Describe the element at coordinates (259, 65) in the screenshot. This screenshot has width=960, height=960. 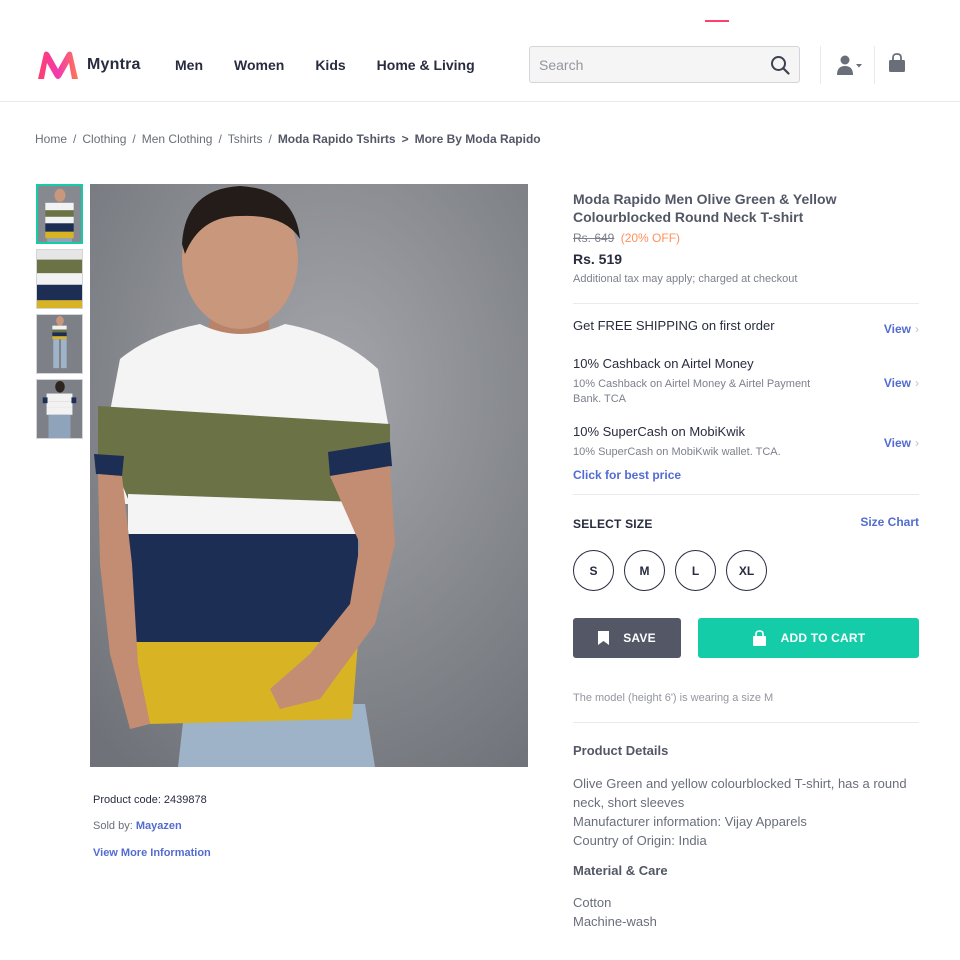
I see `nav-women: Women` at that location.